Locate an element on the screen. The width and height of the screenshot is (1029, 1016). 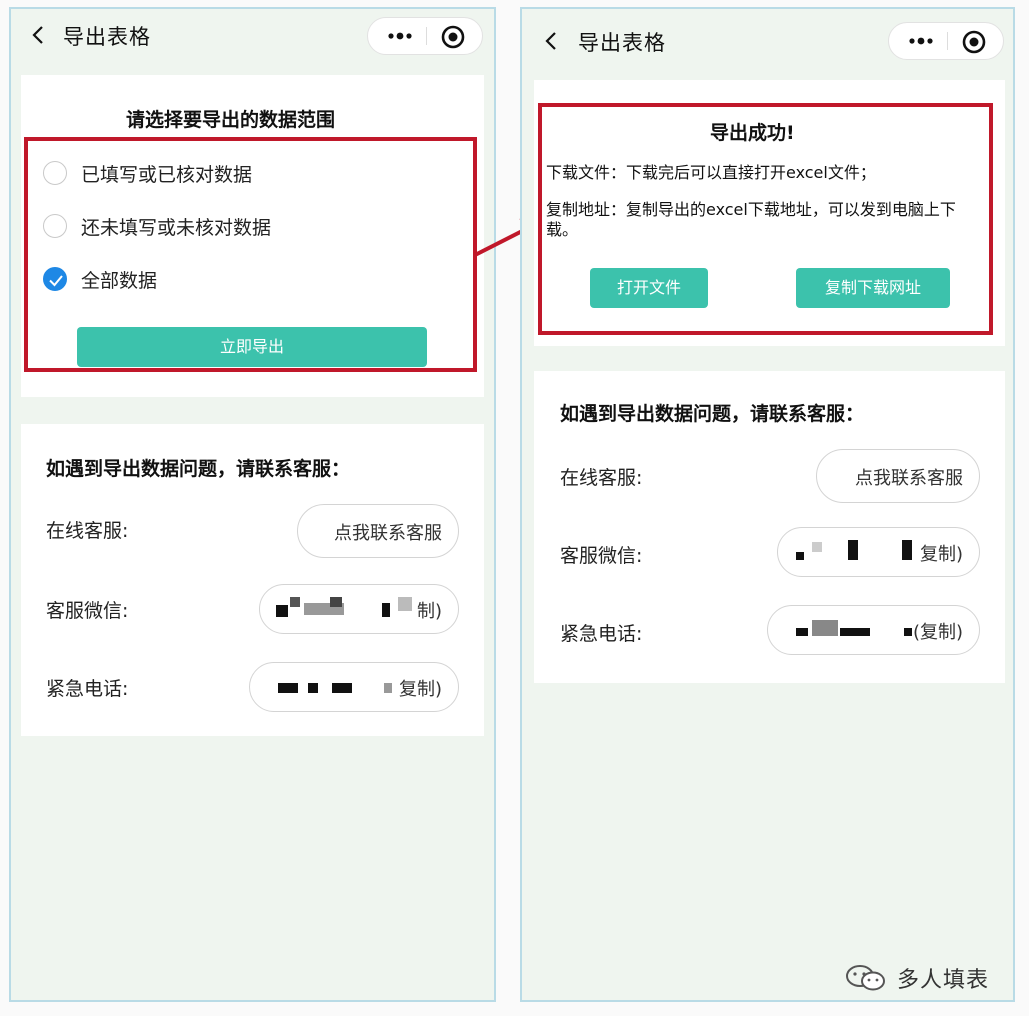
wechat-logo-icon is located at coordinates (865, 978).